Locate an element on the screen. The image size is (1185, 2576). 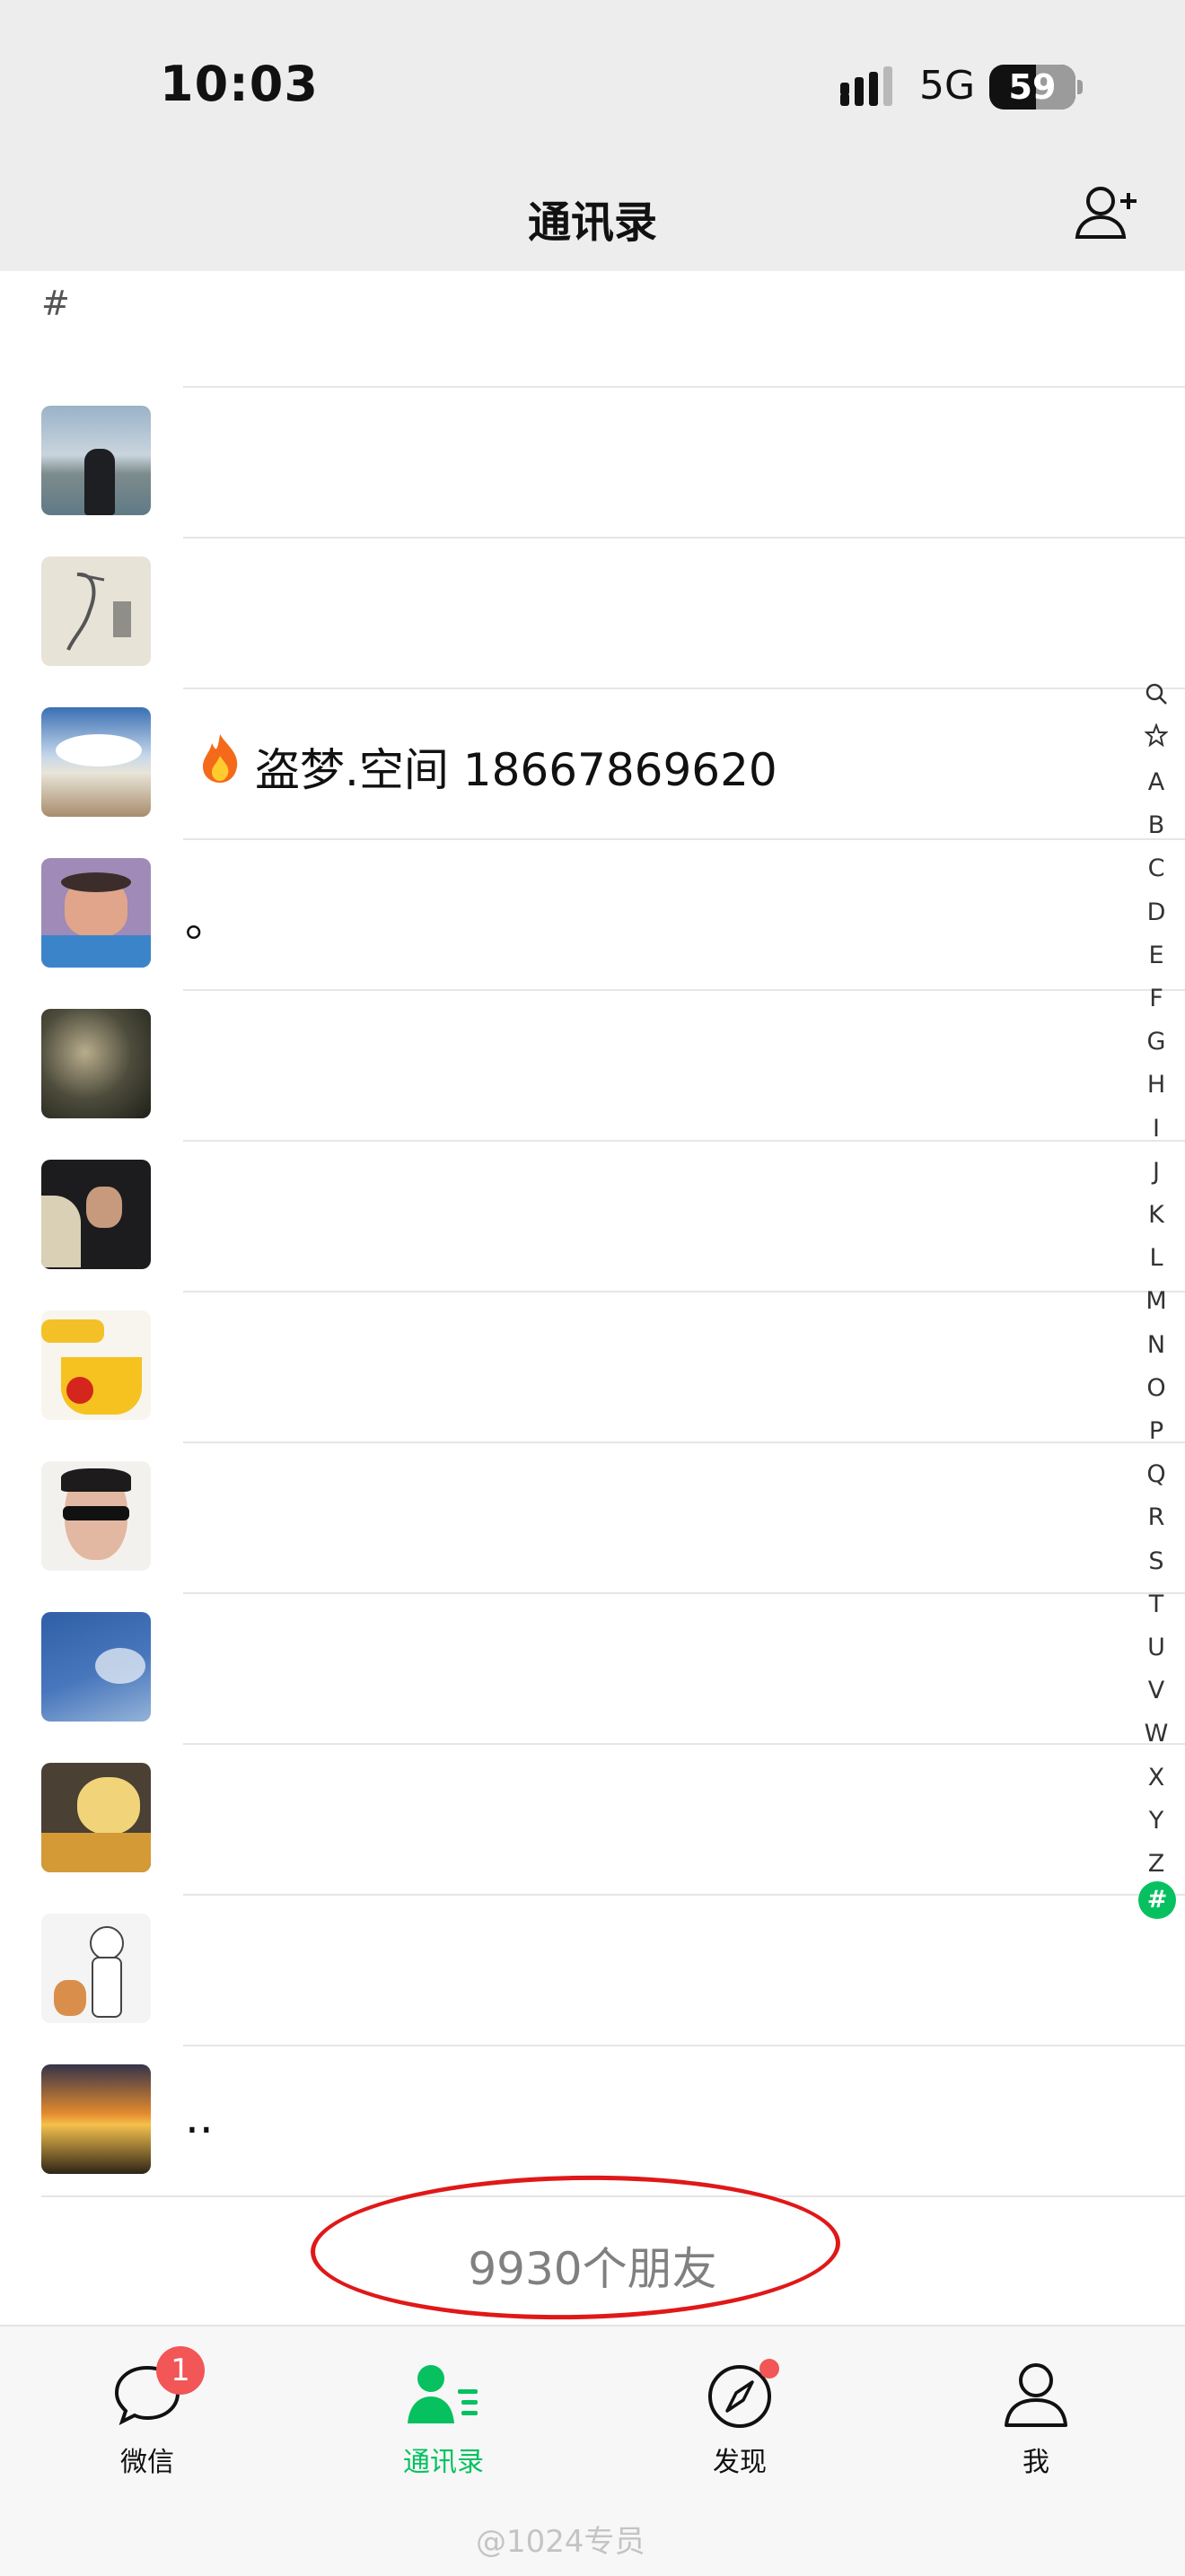
tab-label: 我 is located at coordinates (1036, 2462).